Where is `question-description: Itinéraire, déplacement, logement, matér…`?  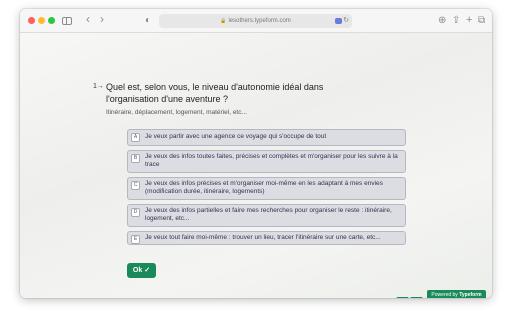 question-description: Itinéraire, déplacement, logement, matér… is located at coordinates (176, 112).